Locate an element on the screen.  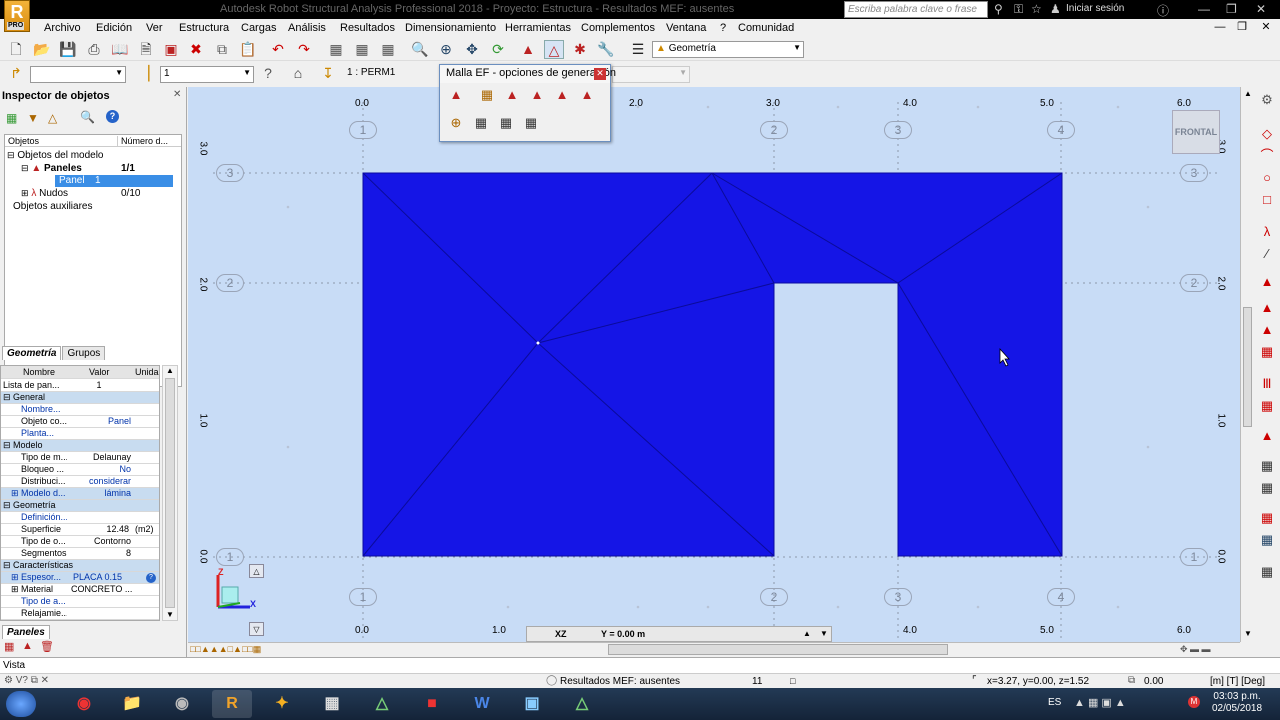
photos-icon: ▣ is located at coordinates (532, 704).